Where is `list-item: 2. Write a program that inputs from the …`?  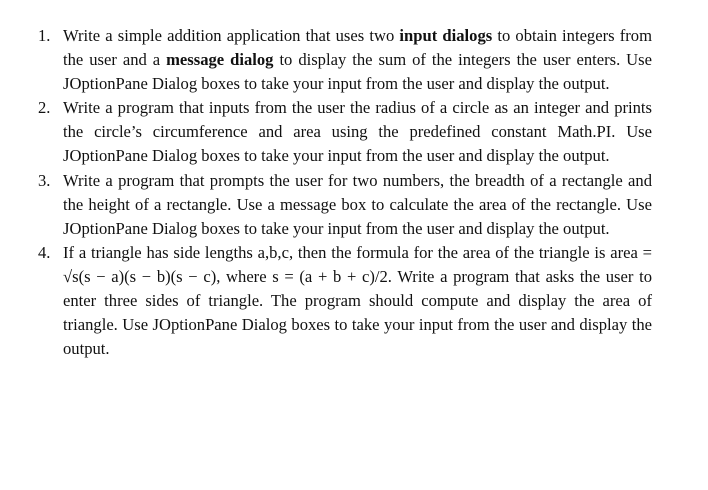 list-item: 2. Write a program that inputs from the … is located at coordinates (345, 132).